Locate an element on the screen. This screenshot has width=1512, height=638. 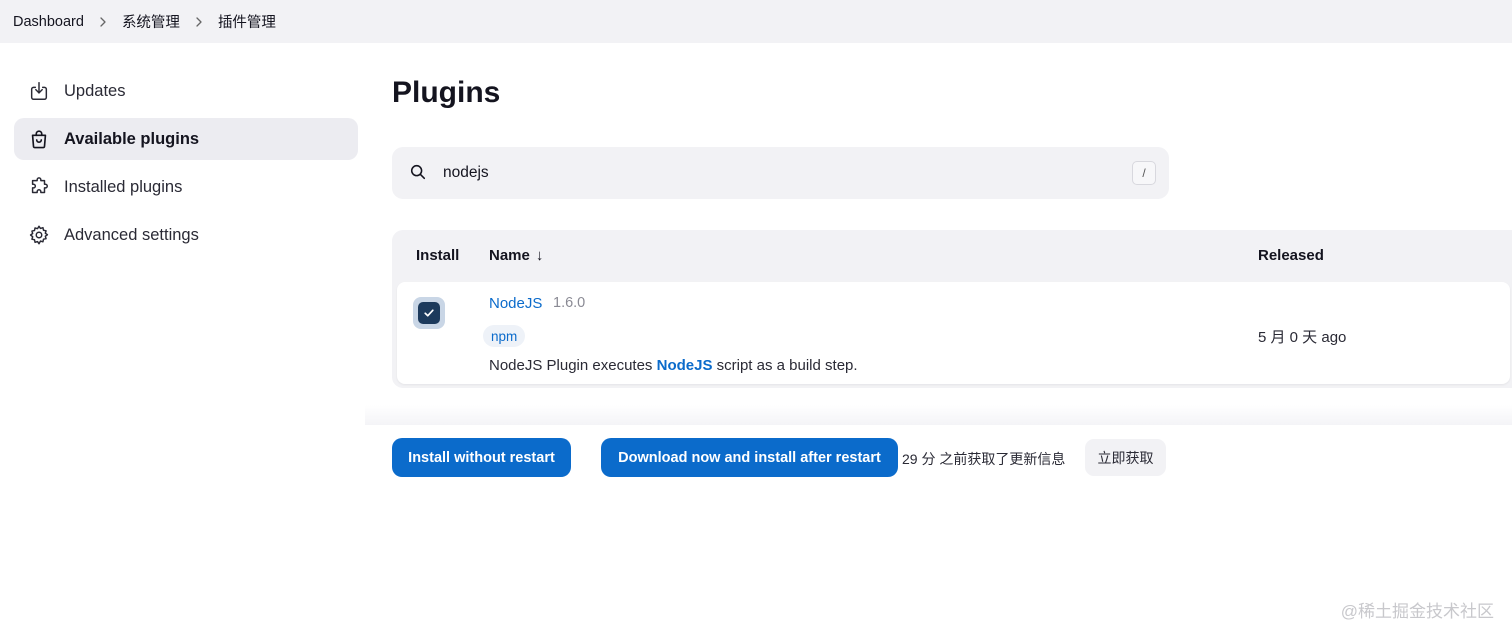
column-header-install: Install is located at coordinates (438, 255).